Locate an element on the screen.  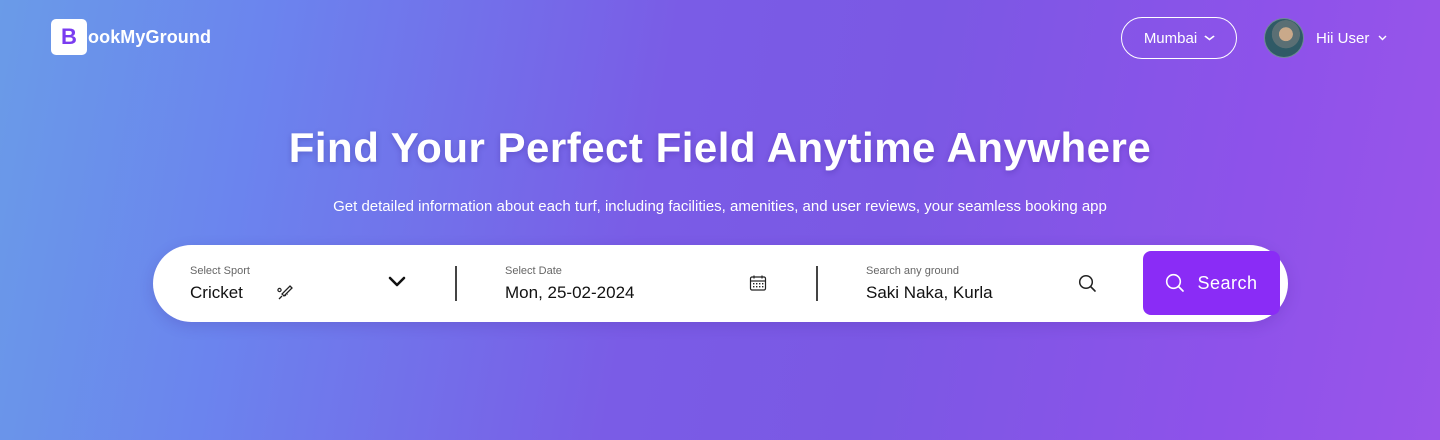
ground-search-field: Search any ground Saki Naka, Kurla is located at coordinates (981, 283).